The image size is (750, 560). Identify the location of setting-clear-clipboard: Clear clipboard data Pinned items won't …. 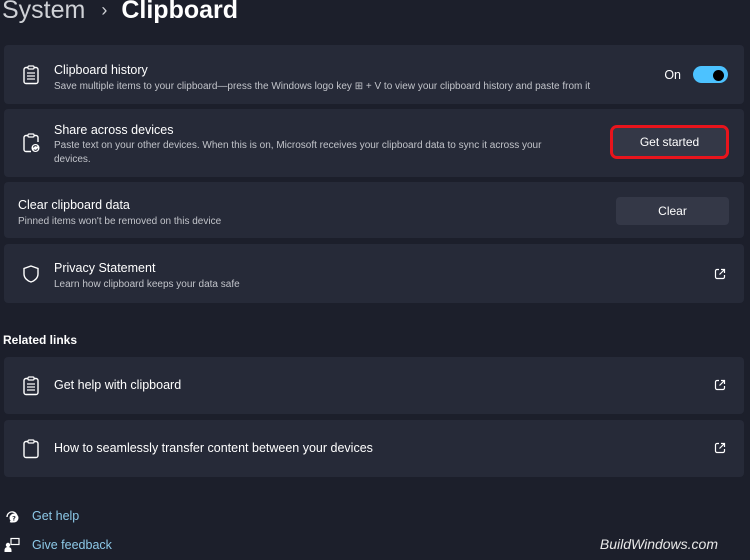
(374, 210).